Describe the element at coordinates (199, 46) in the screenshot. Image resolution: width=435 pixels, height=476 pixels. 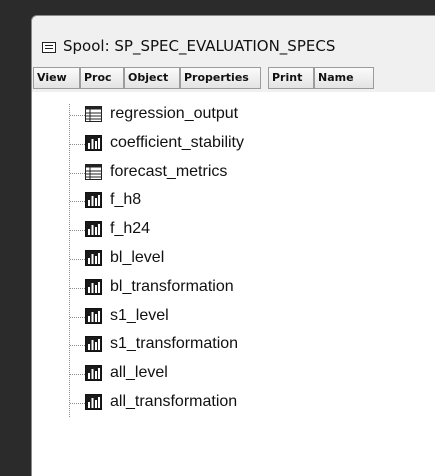
I see `window-title: Spool: SP_SPEC_EVALUATION_SPECS` at that location.